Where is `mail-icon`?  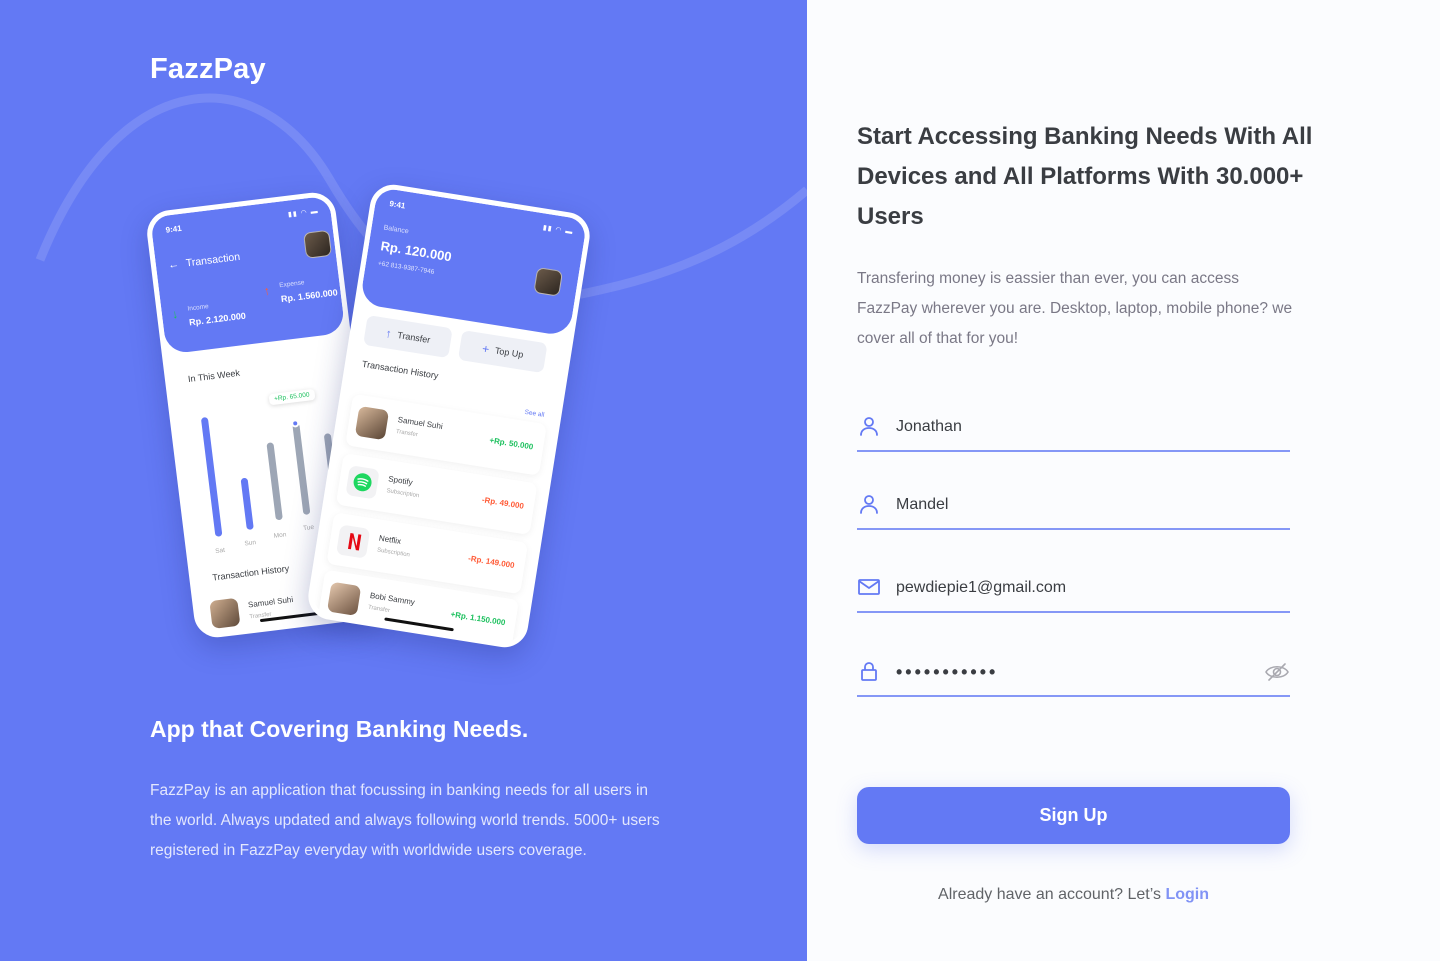 mail-icon is located at coordinates (869, 587).